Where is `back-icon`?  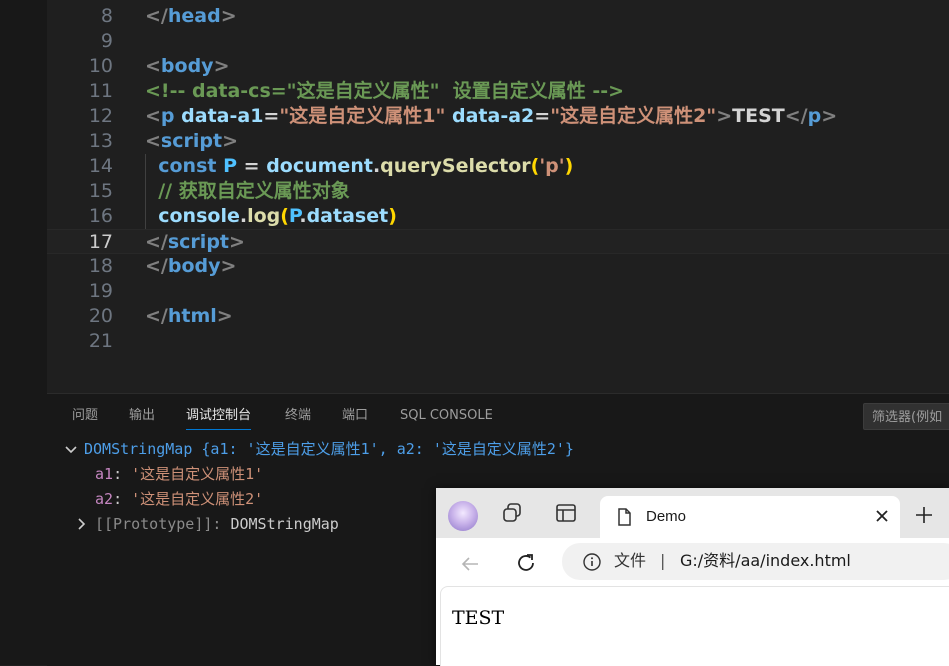
back-icon is located at coordinates (470, 564).